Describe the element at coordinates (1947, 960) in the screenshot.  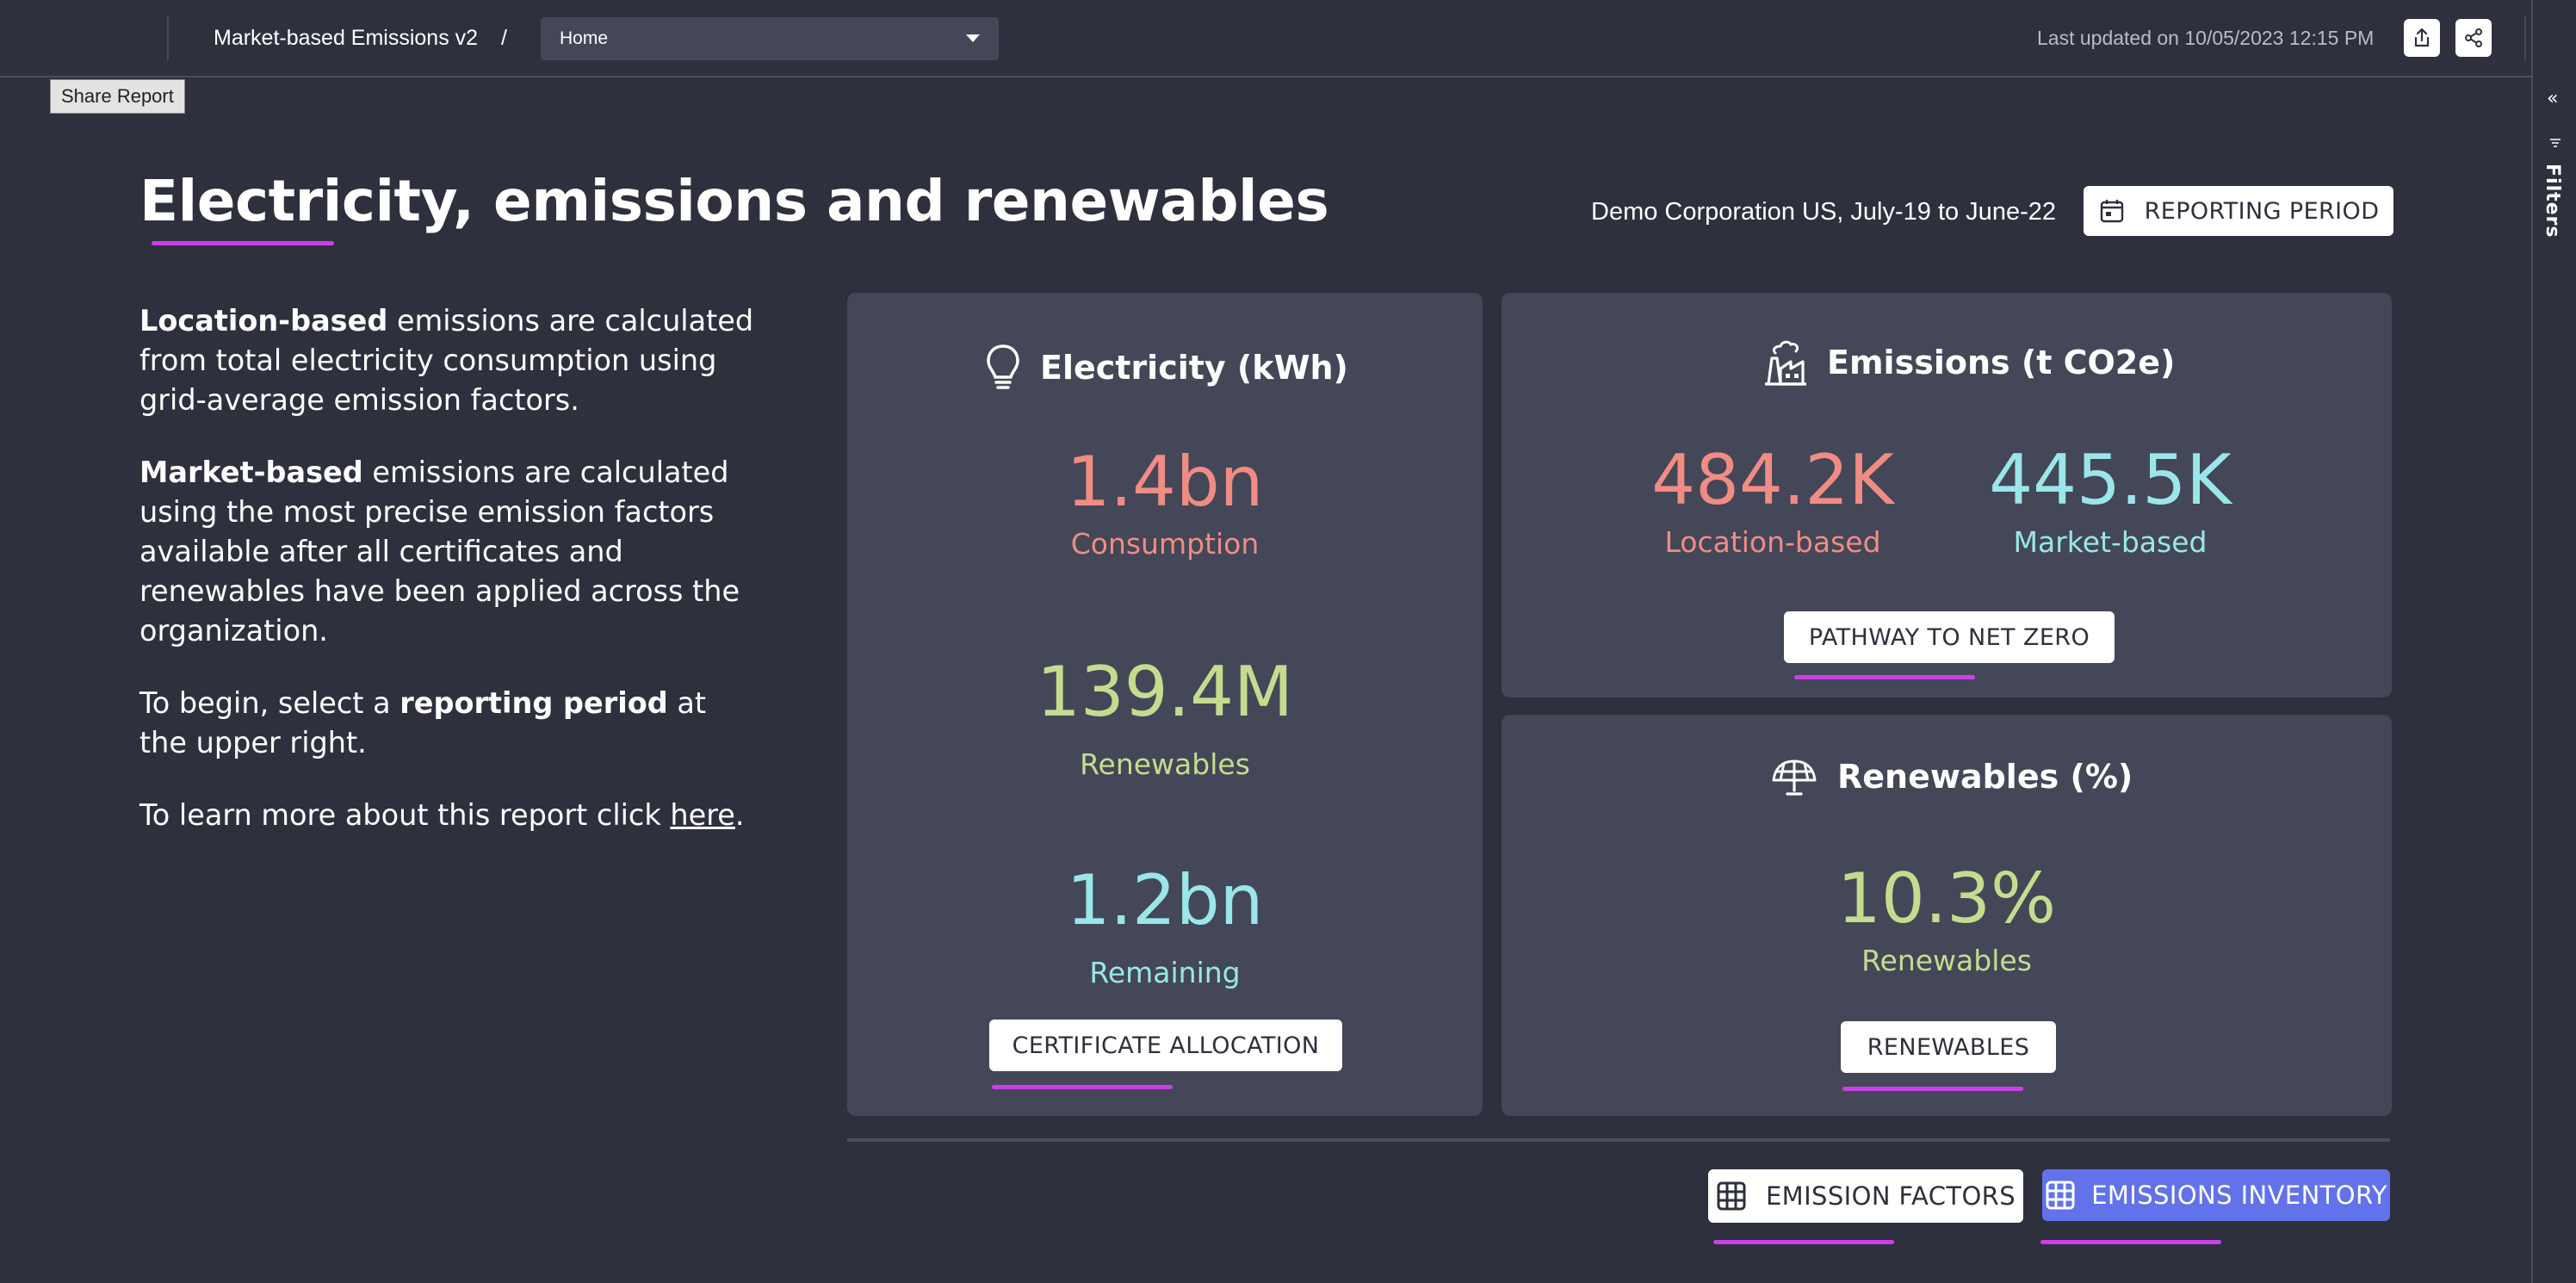
I see `renewables-share-label: Renewables` at that location.